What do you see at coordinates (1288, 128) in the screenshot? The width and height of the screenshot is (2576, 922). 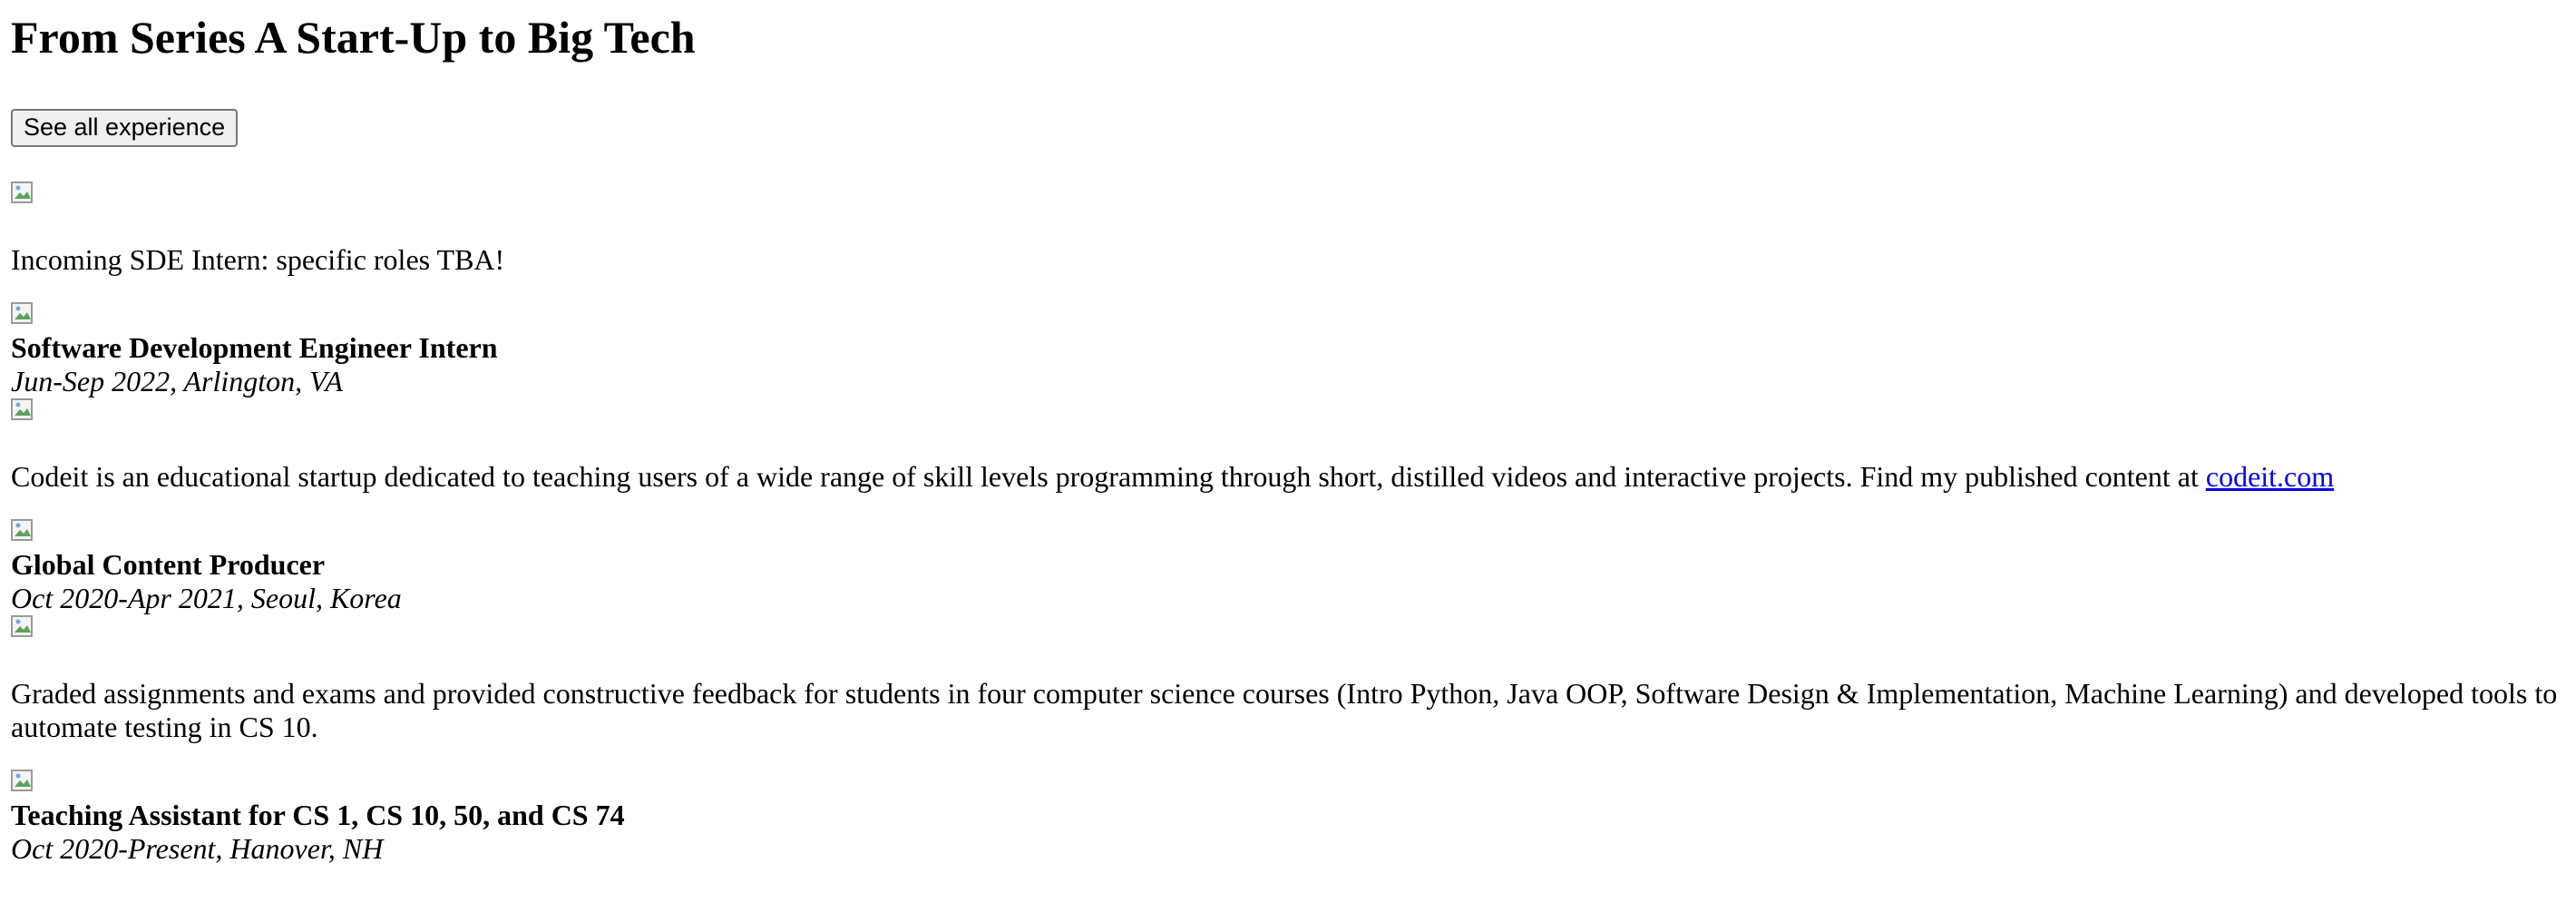 I see `button-row: See all experience` at bounding box center [1288, 128].